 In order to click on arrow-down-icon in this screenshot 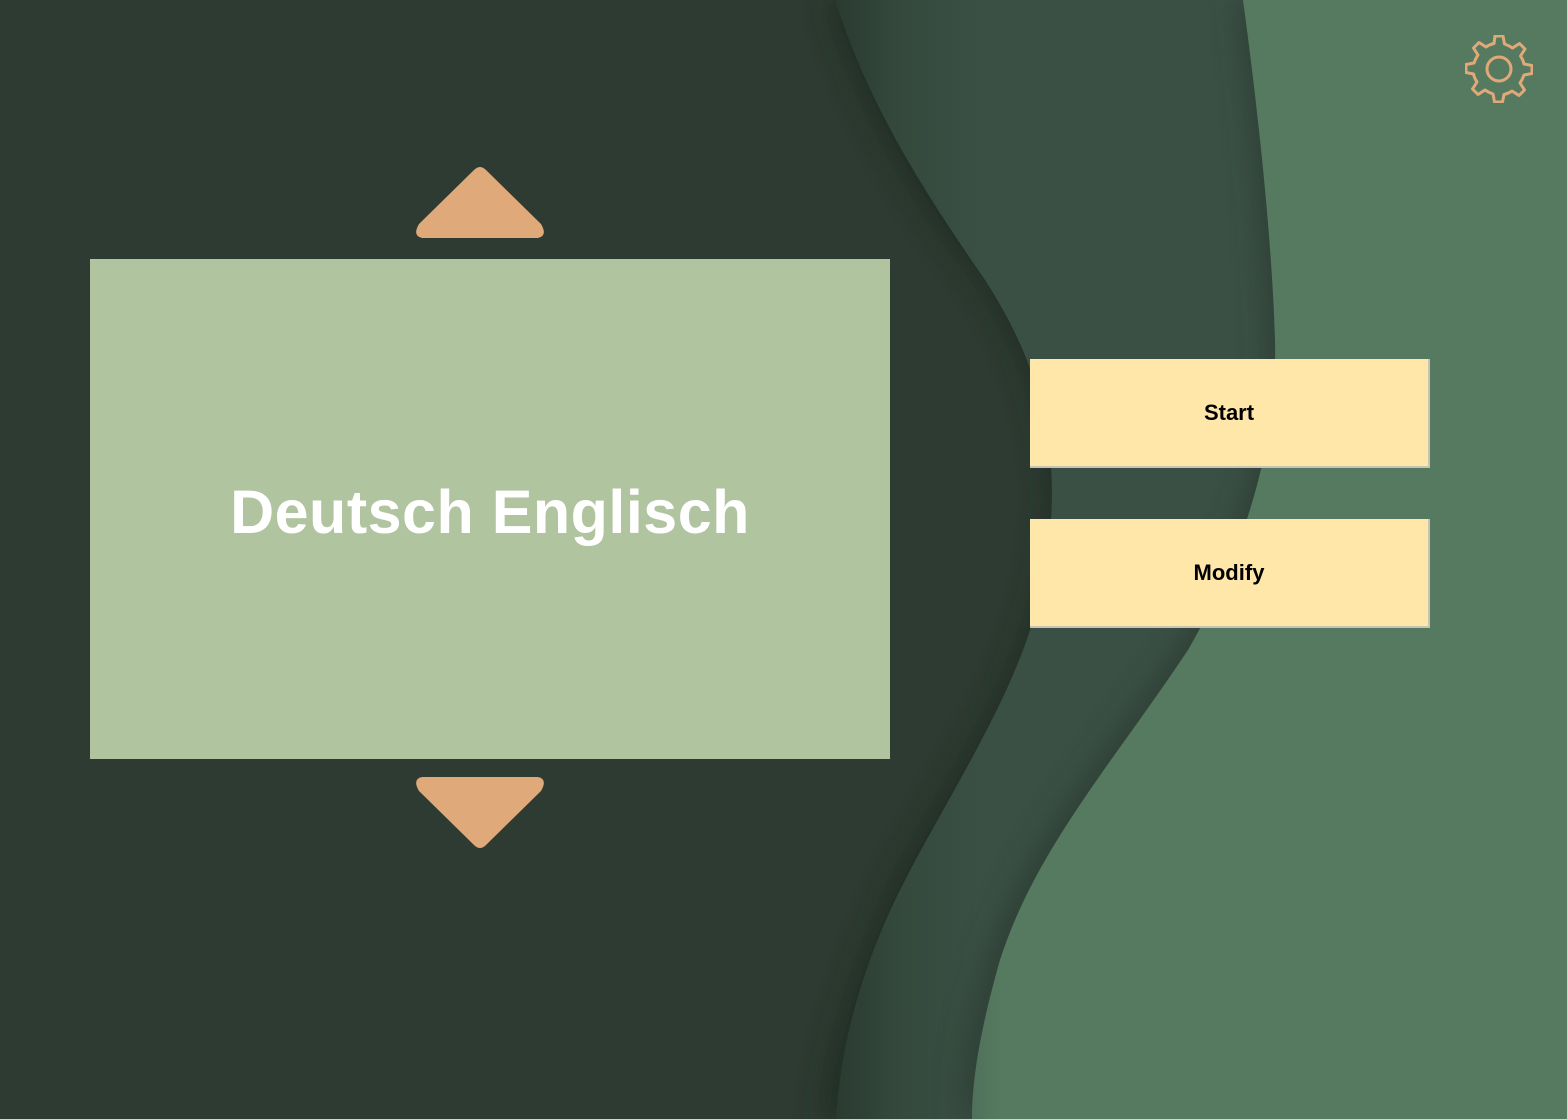, I will do `click(480, 812)`.